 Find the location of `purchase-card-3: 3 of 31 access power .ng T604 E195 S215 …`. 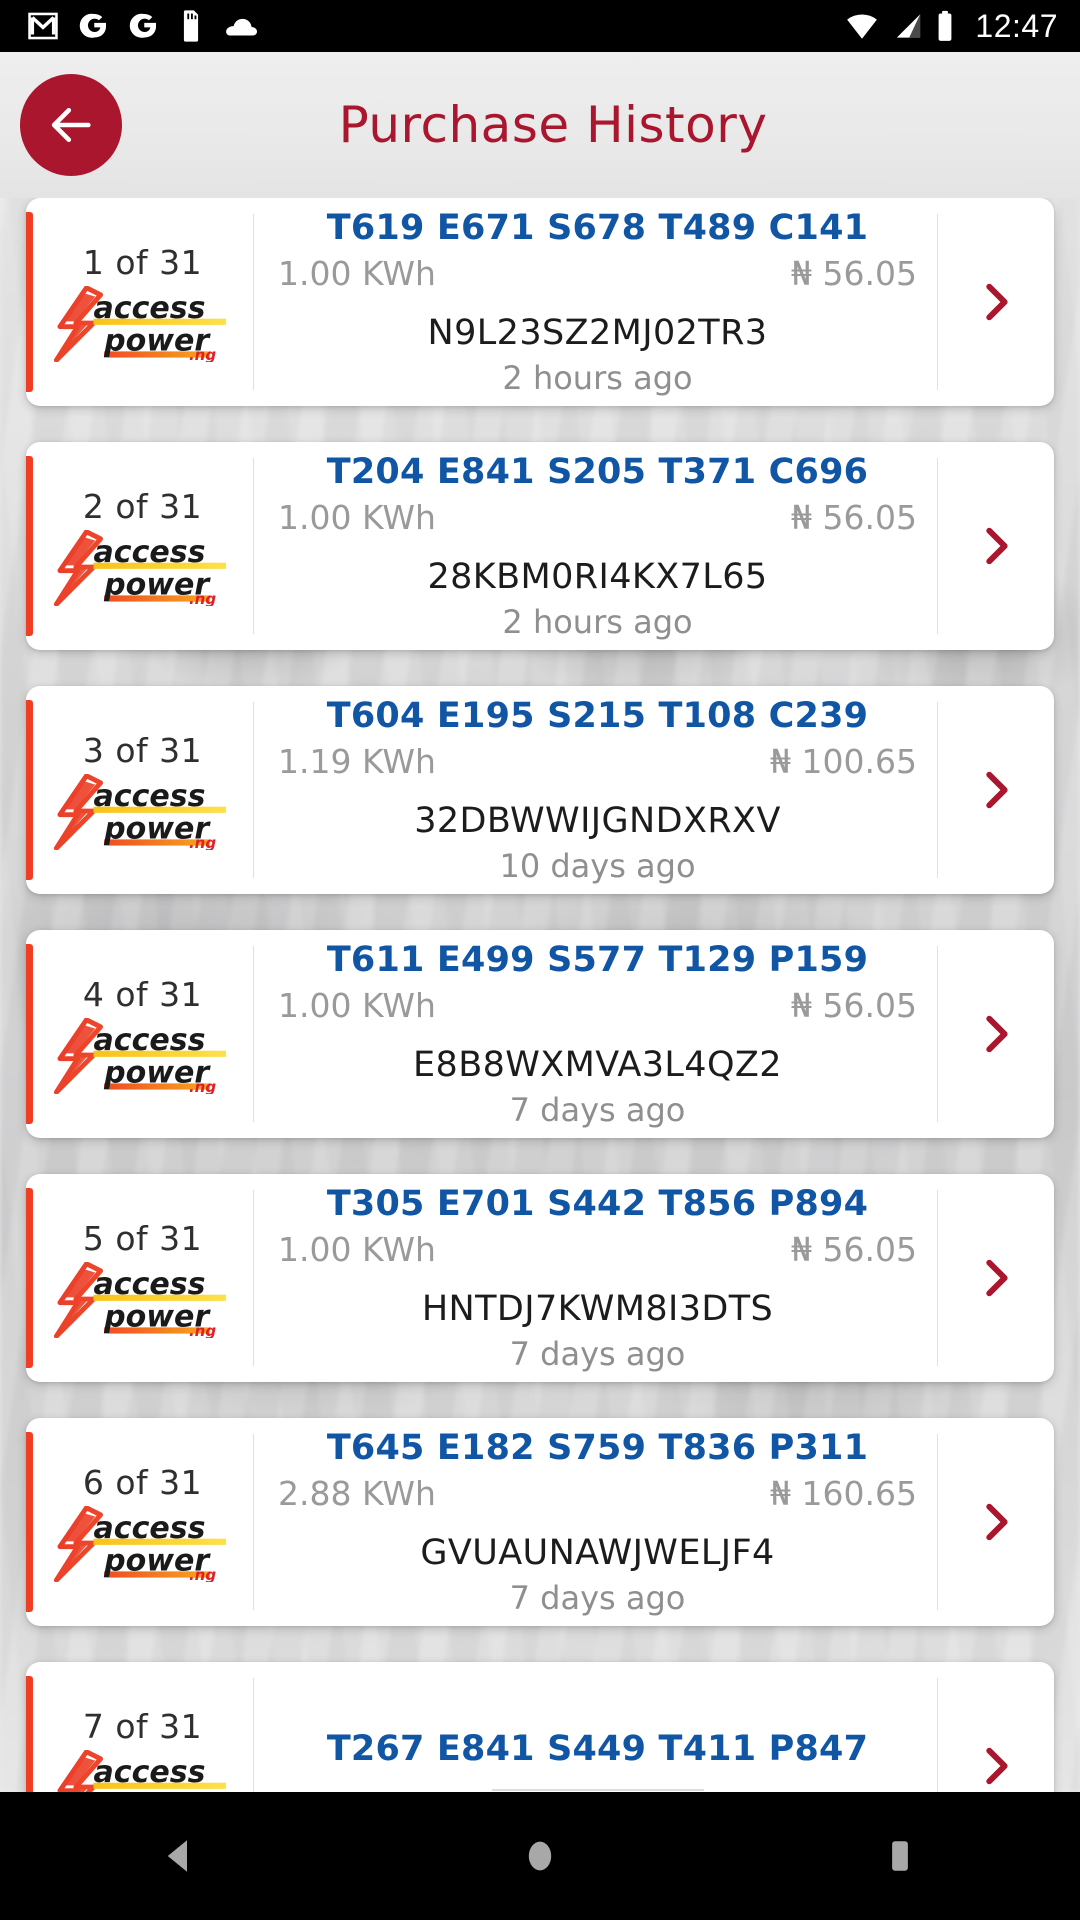

purchase-card-3: 3 of 31 access power .ng T604 E195 S215 … is located at coordinates (540, 790).